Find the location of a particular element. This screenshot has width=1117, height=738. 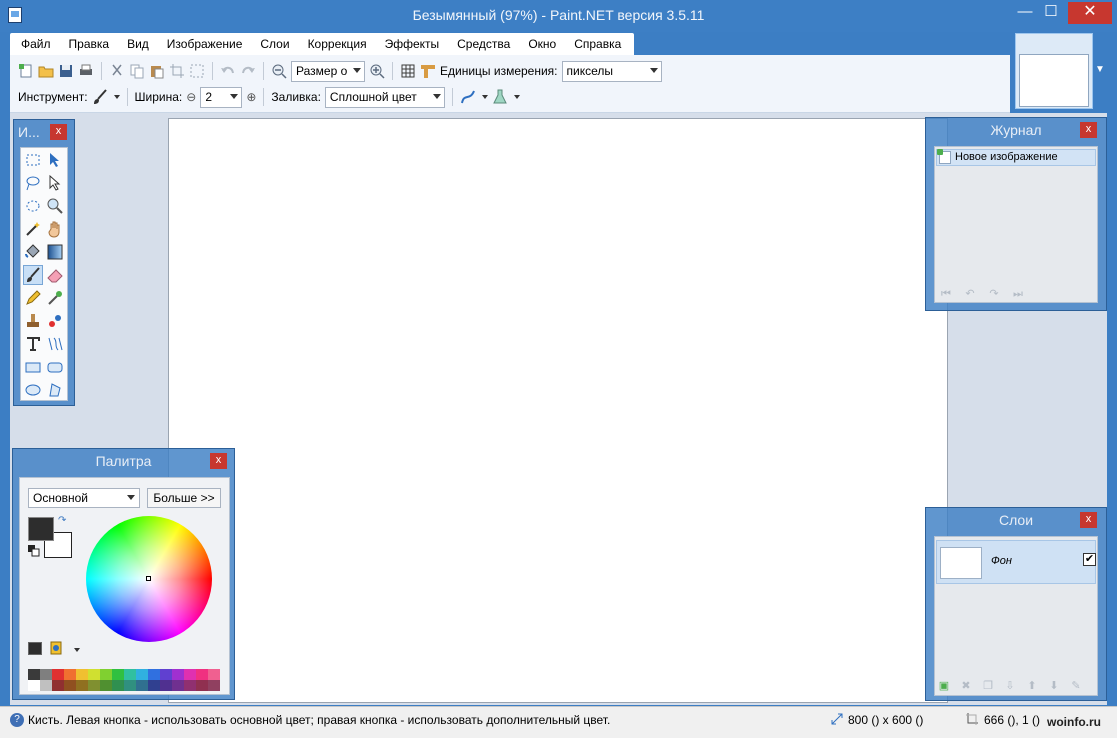

width-decrease-button: ⊖ is located at coordinates (191, 97).